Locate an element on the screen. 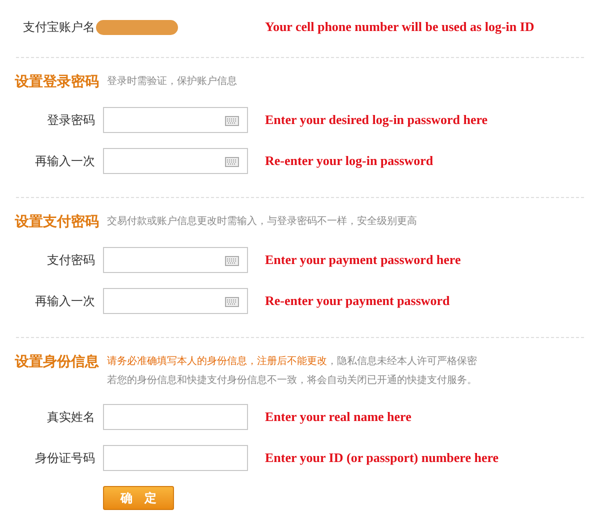 This screenshot has height=516, width=600. confirm-button: 确 定 is located at coordinates (138, 498).